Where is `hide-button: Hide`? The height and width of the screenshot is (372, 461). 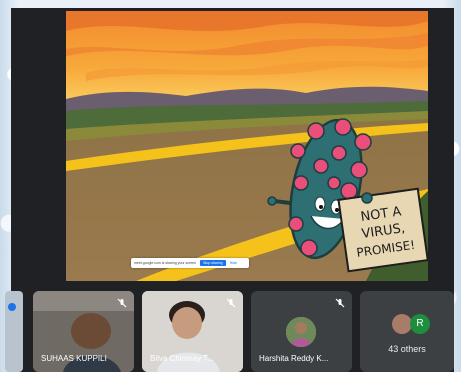 hide-button: Hide is located at coordinates (233, 263).